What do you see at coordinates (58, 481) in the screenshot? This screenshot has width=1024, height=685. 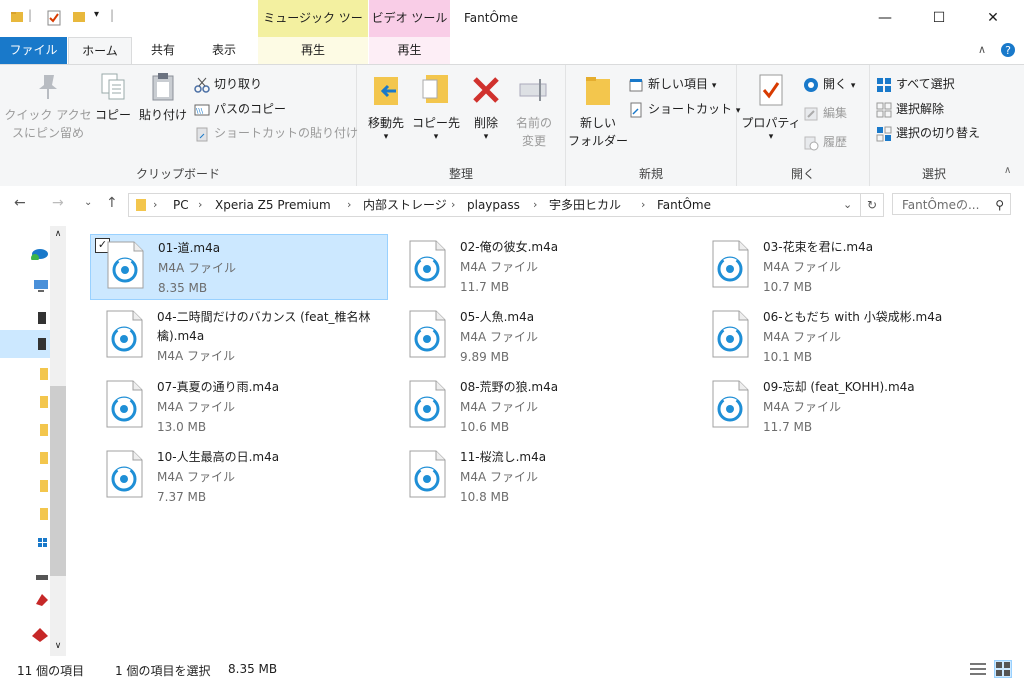 I see `nav-scrollbar-thumb` at bounding box center [58, 481].